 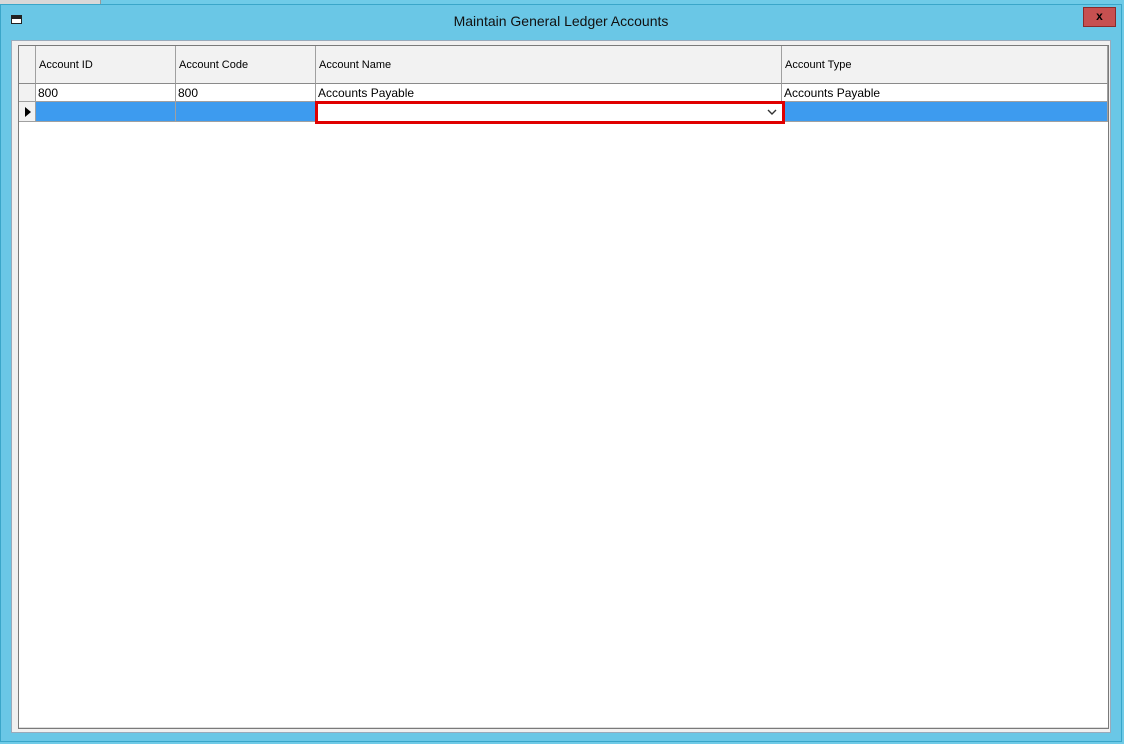 I want to click on row-header, so click(x=27, y=93).